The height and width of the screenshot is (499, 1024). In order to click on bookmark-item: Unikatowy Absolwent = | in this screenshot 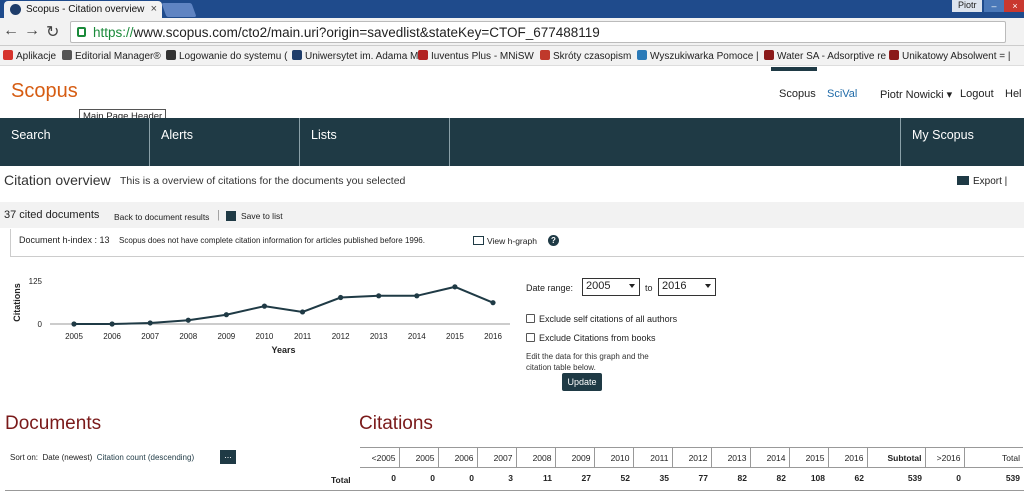, I will do `click(950, 56)`.